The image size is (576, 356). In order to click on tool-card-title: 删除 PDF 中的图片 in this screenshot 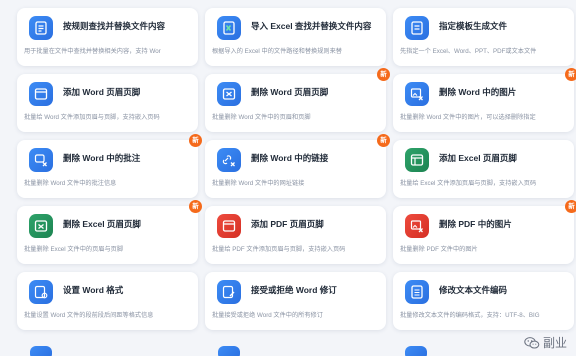, I will do `click(475, 224)`.